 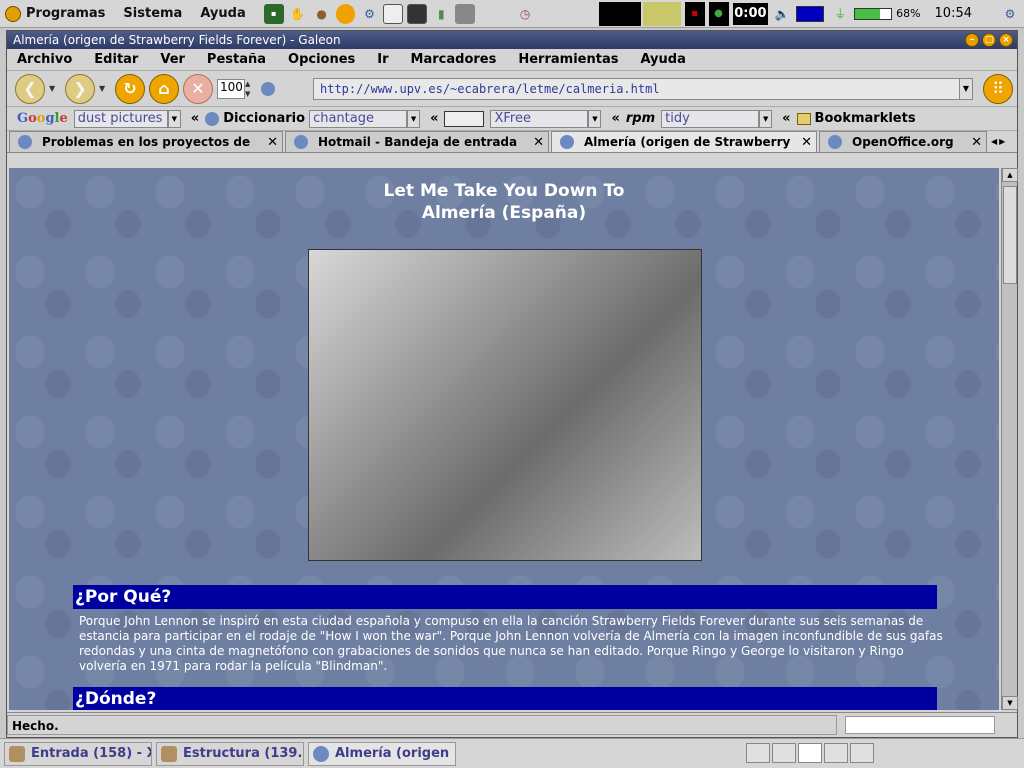 What do you see at coordinates (989, 40) in the screenshot?
I see `maximize-button: □` at bounding box center [989, 40].